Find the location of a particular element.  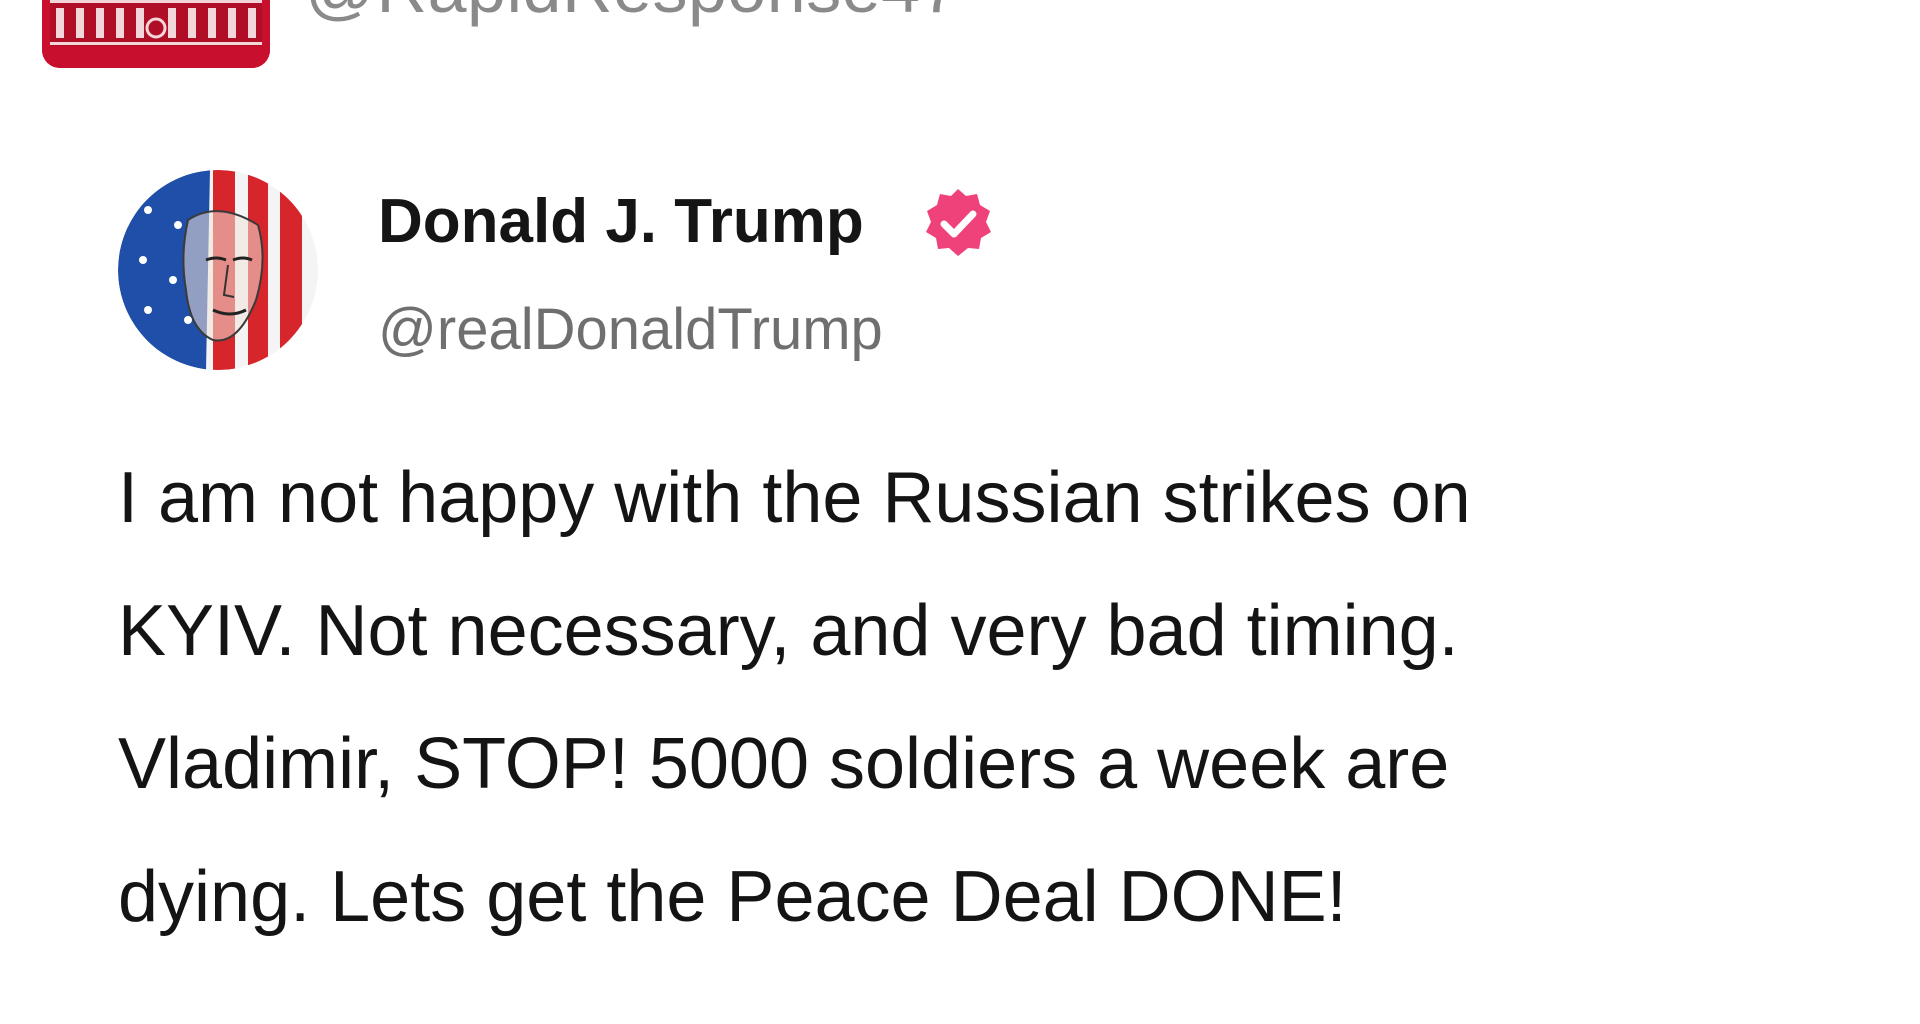

white-house-building-icon is located at coordinates (156, 34).